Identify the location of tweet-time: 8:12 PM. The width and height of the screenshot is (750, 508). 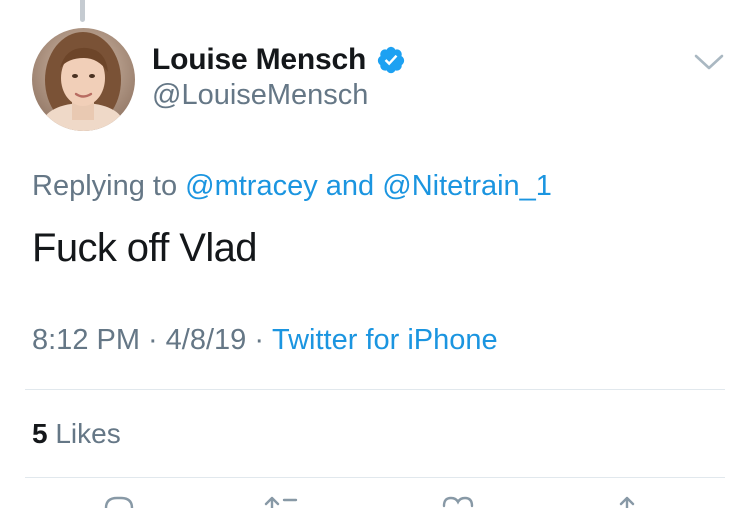
(86, 340).